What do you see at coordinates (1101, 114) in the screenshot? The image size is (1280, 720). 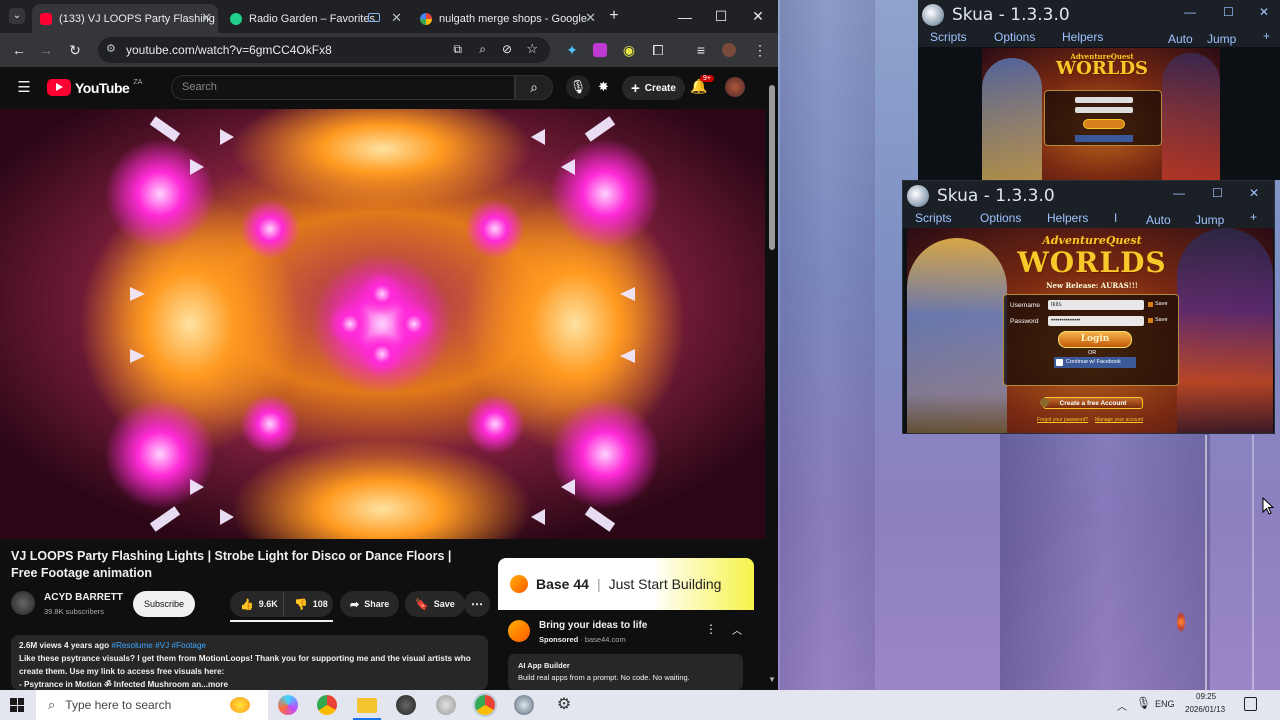 I see `game-viewport: AdventureQuest WORLDS` at bounding box center [1101, 114].